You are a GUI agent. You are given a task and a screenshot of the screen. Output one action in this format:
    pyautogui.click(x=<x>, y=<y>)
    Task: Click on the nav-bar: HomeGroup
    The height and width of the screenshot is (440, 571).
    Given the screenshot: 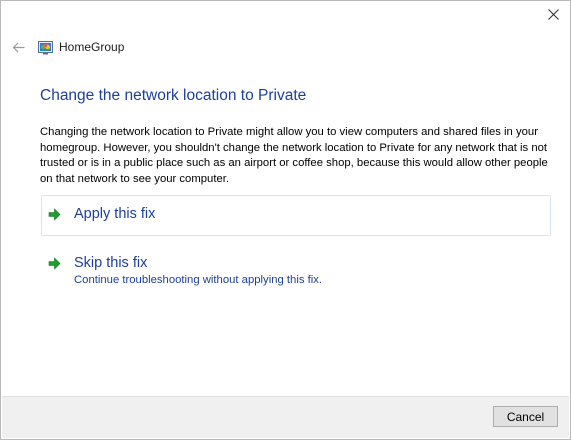 What is the action you would take?
    pyautogui.click(x=66, y=47)
    